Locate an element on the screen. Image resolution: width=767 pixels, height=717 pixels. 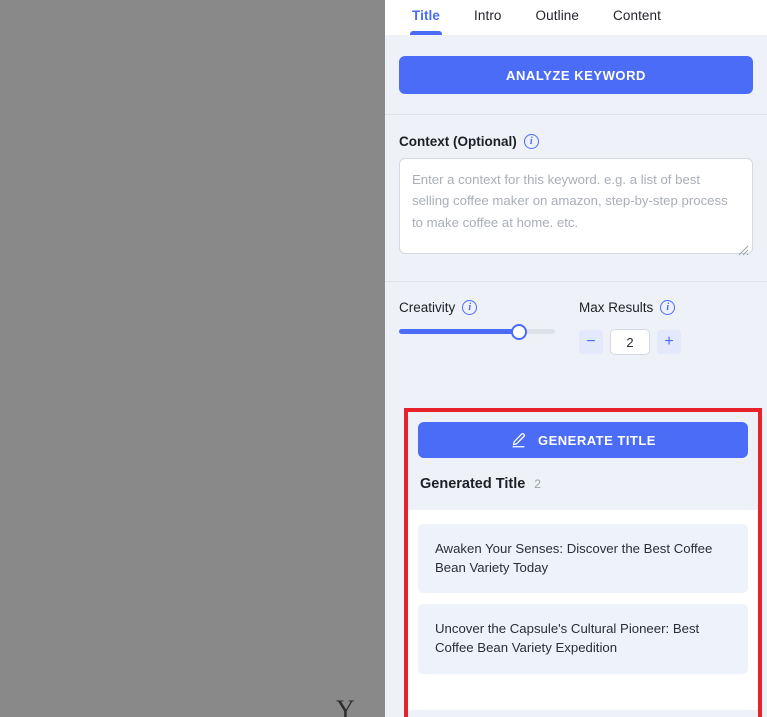
controls-section: Creativity i Max Results i − 2 + is located at coordinates (576, 326).